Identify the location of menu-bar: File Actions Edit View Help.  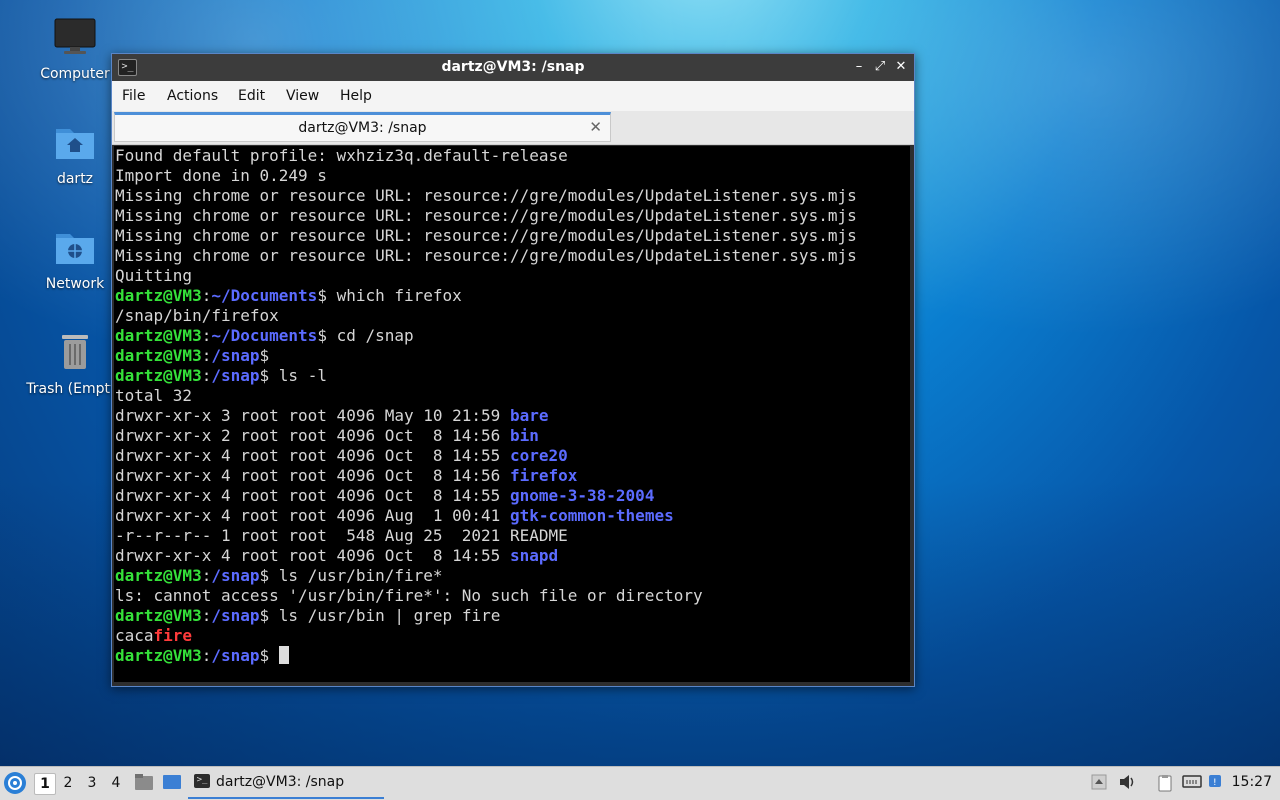
(513, 96).